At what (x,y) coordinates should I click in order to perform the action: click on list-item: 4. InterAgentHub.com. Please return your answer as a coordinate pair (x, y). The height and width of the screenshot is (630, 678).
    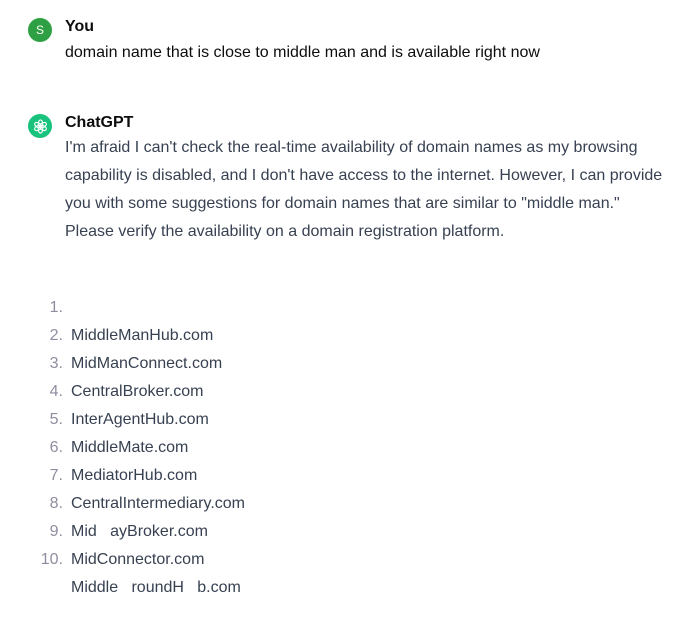
    Looking at the image, I should click on (118, 389).